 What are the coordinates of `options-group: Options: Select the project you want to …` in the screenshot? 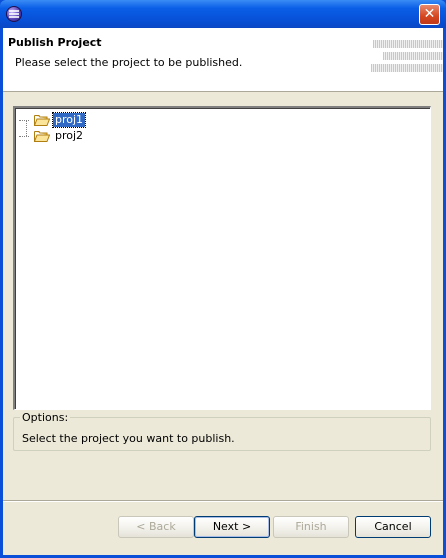 It's located at (222, 431).